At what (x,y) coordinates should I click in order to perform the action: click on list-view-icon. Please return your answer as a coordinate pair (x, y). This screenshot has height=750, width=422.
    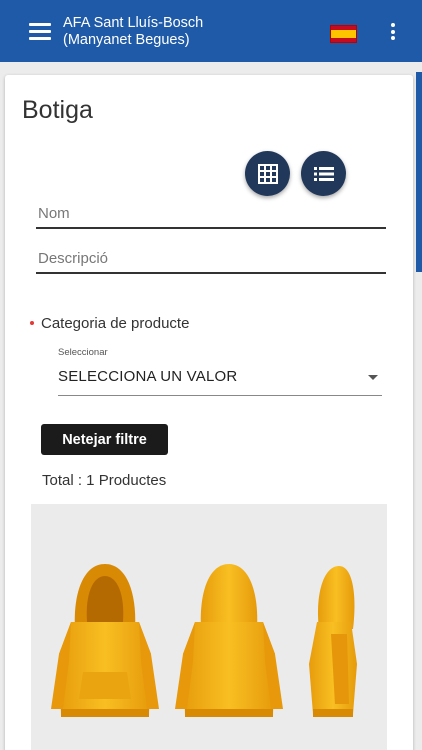
    Looking at the image, I should click on (323, 173).